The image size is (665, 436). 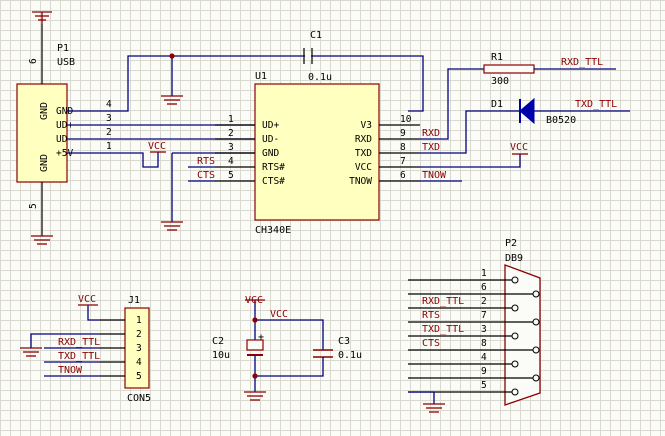 What do you see at coordinates (109, 146) in the screenshot?
I see `p1-pin-number: 1` at bounding box center [109, 146].